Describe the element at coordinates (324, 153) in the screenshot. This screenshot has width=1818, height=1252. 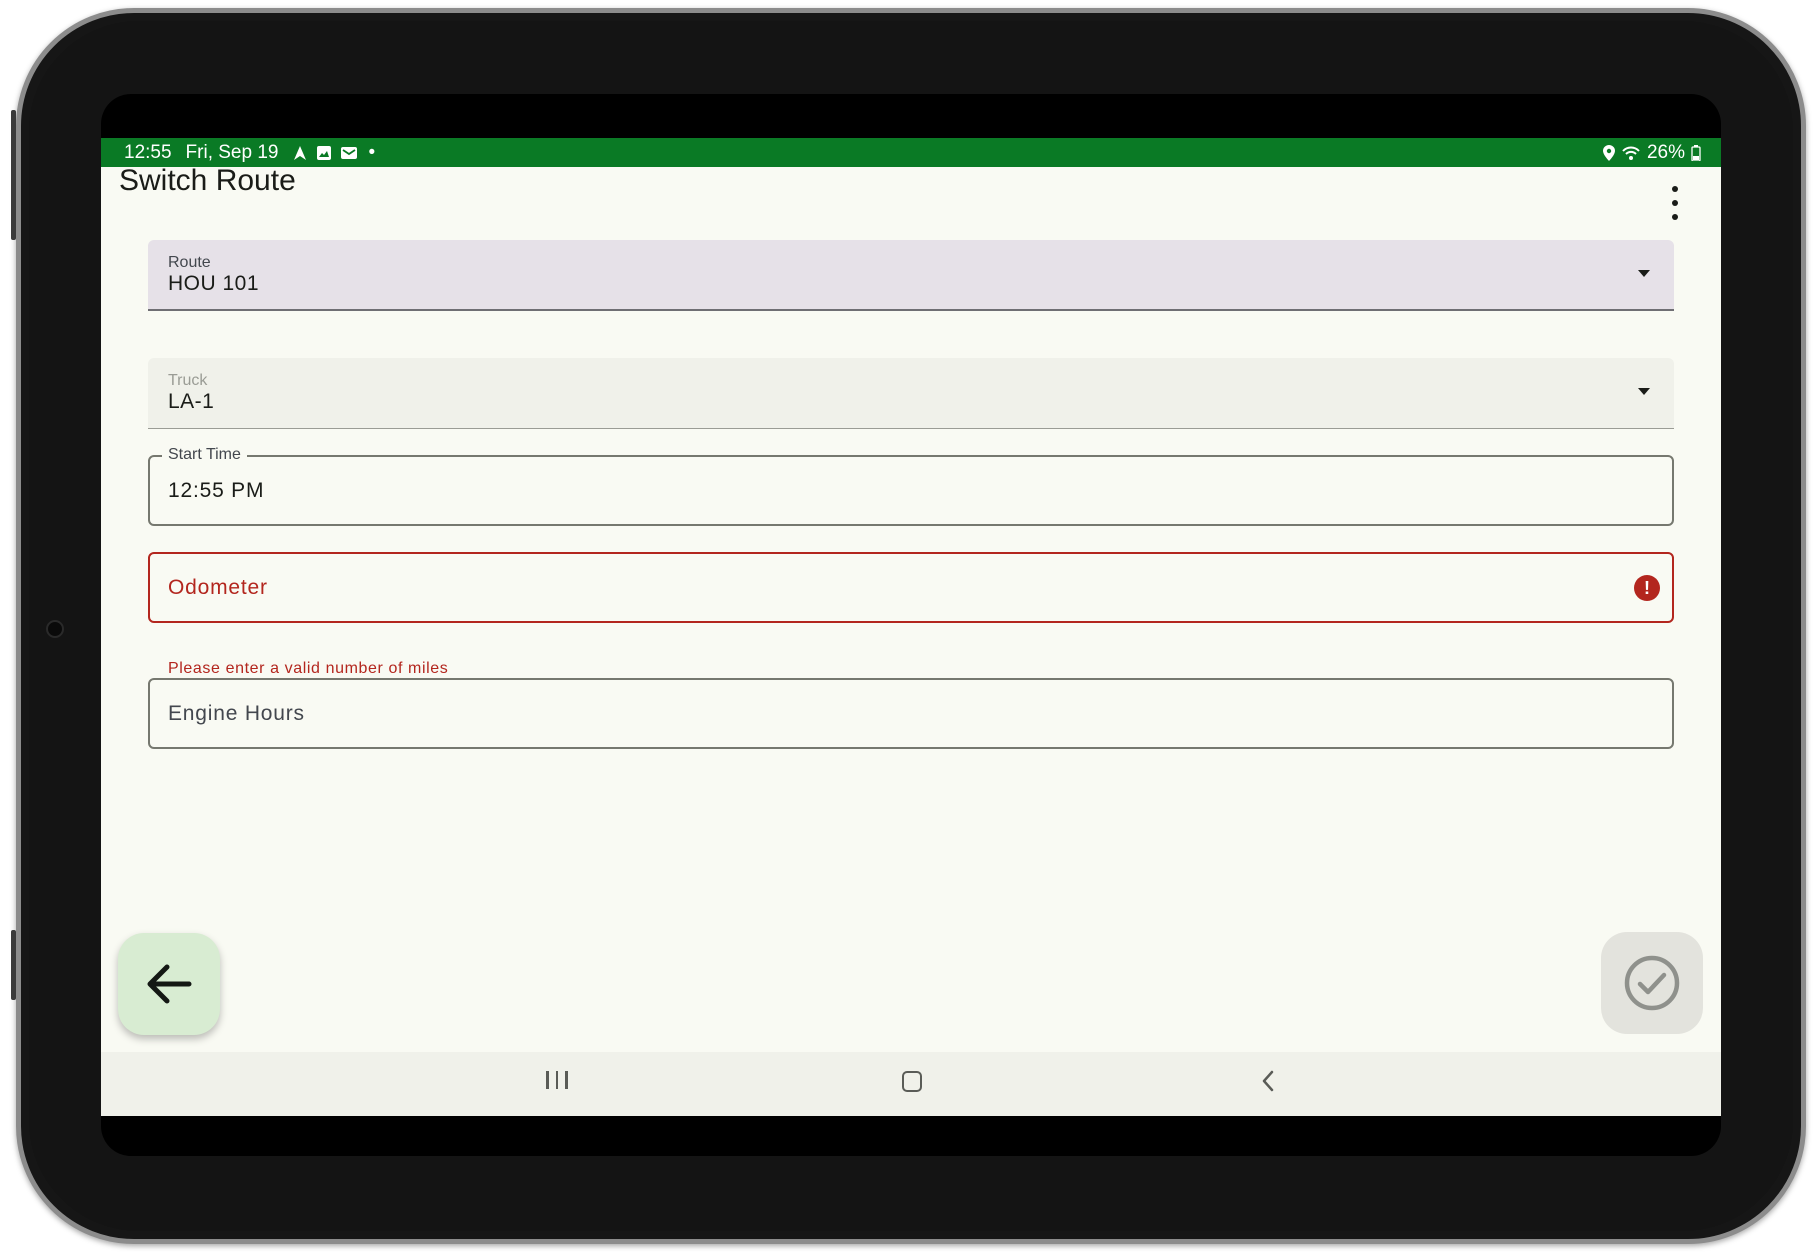
I see `image-icon` at that location.